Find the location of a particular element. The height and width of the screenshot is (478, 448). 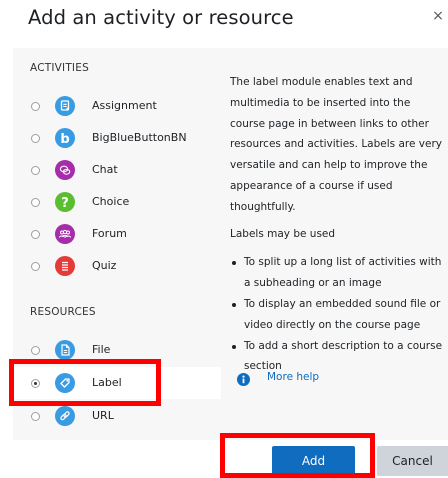

radio-chat is located at coordinates (35, 170).